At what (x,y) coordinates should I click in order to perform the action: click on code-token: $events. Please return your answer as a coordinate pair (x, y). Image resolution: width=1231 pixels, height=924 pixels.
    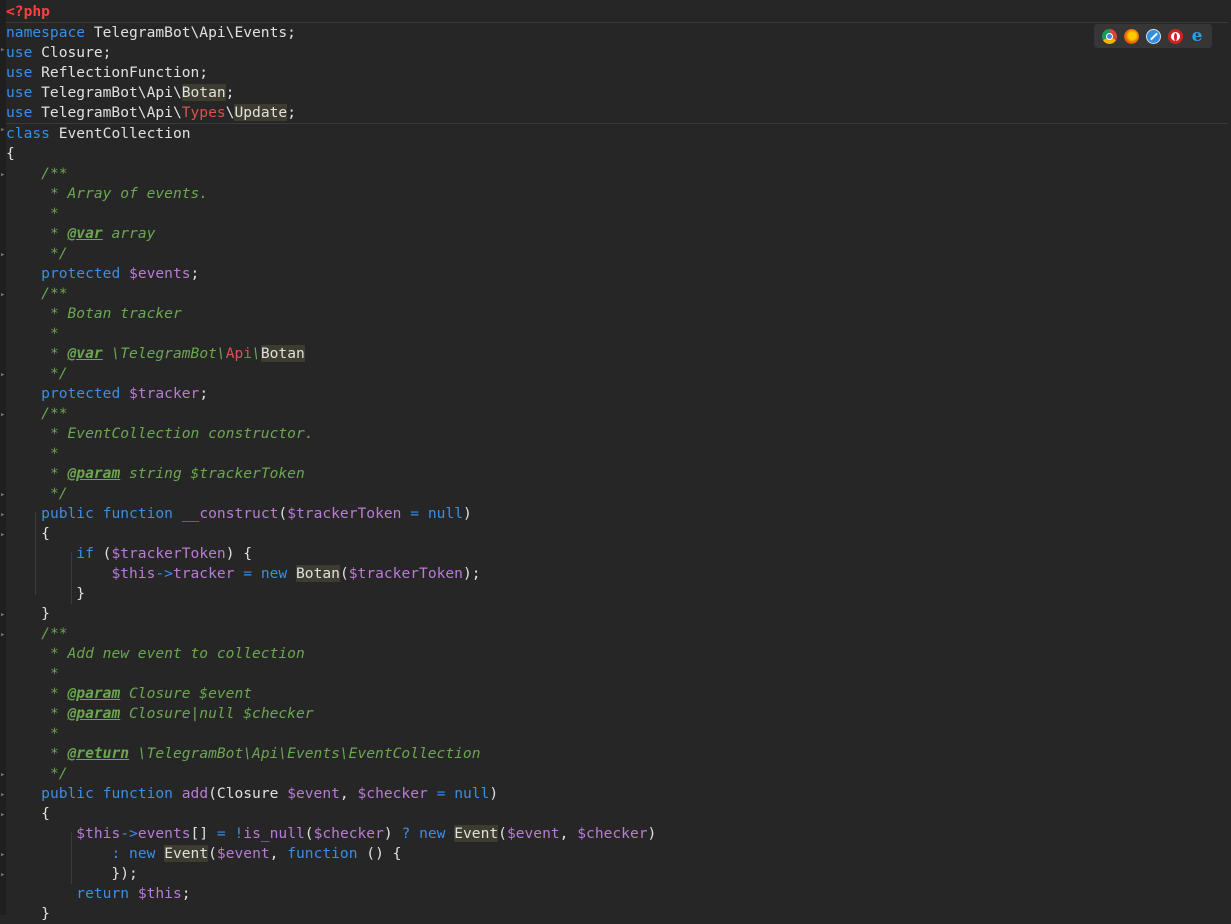
    Looking at the image, I should click on (160, 273).